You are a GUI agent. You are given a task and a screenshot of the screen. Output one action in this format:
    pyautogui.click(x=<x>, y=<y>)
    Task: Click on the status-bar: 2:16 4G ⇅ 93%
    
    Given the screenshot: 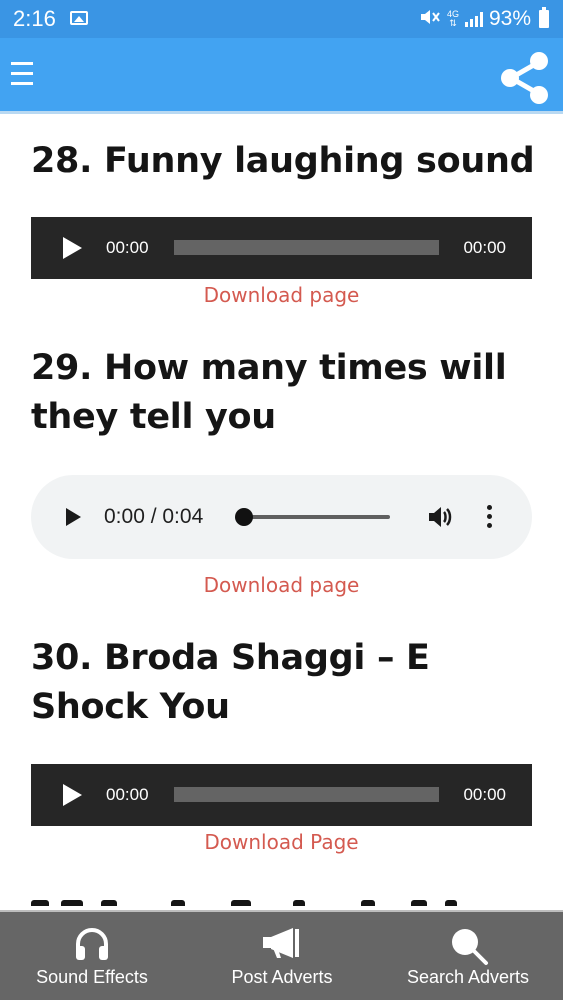 What is the action you would take?
    pyautogui.click(x=281, y=19)
    